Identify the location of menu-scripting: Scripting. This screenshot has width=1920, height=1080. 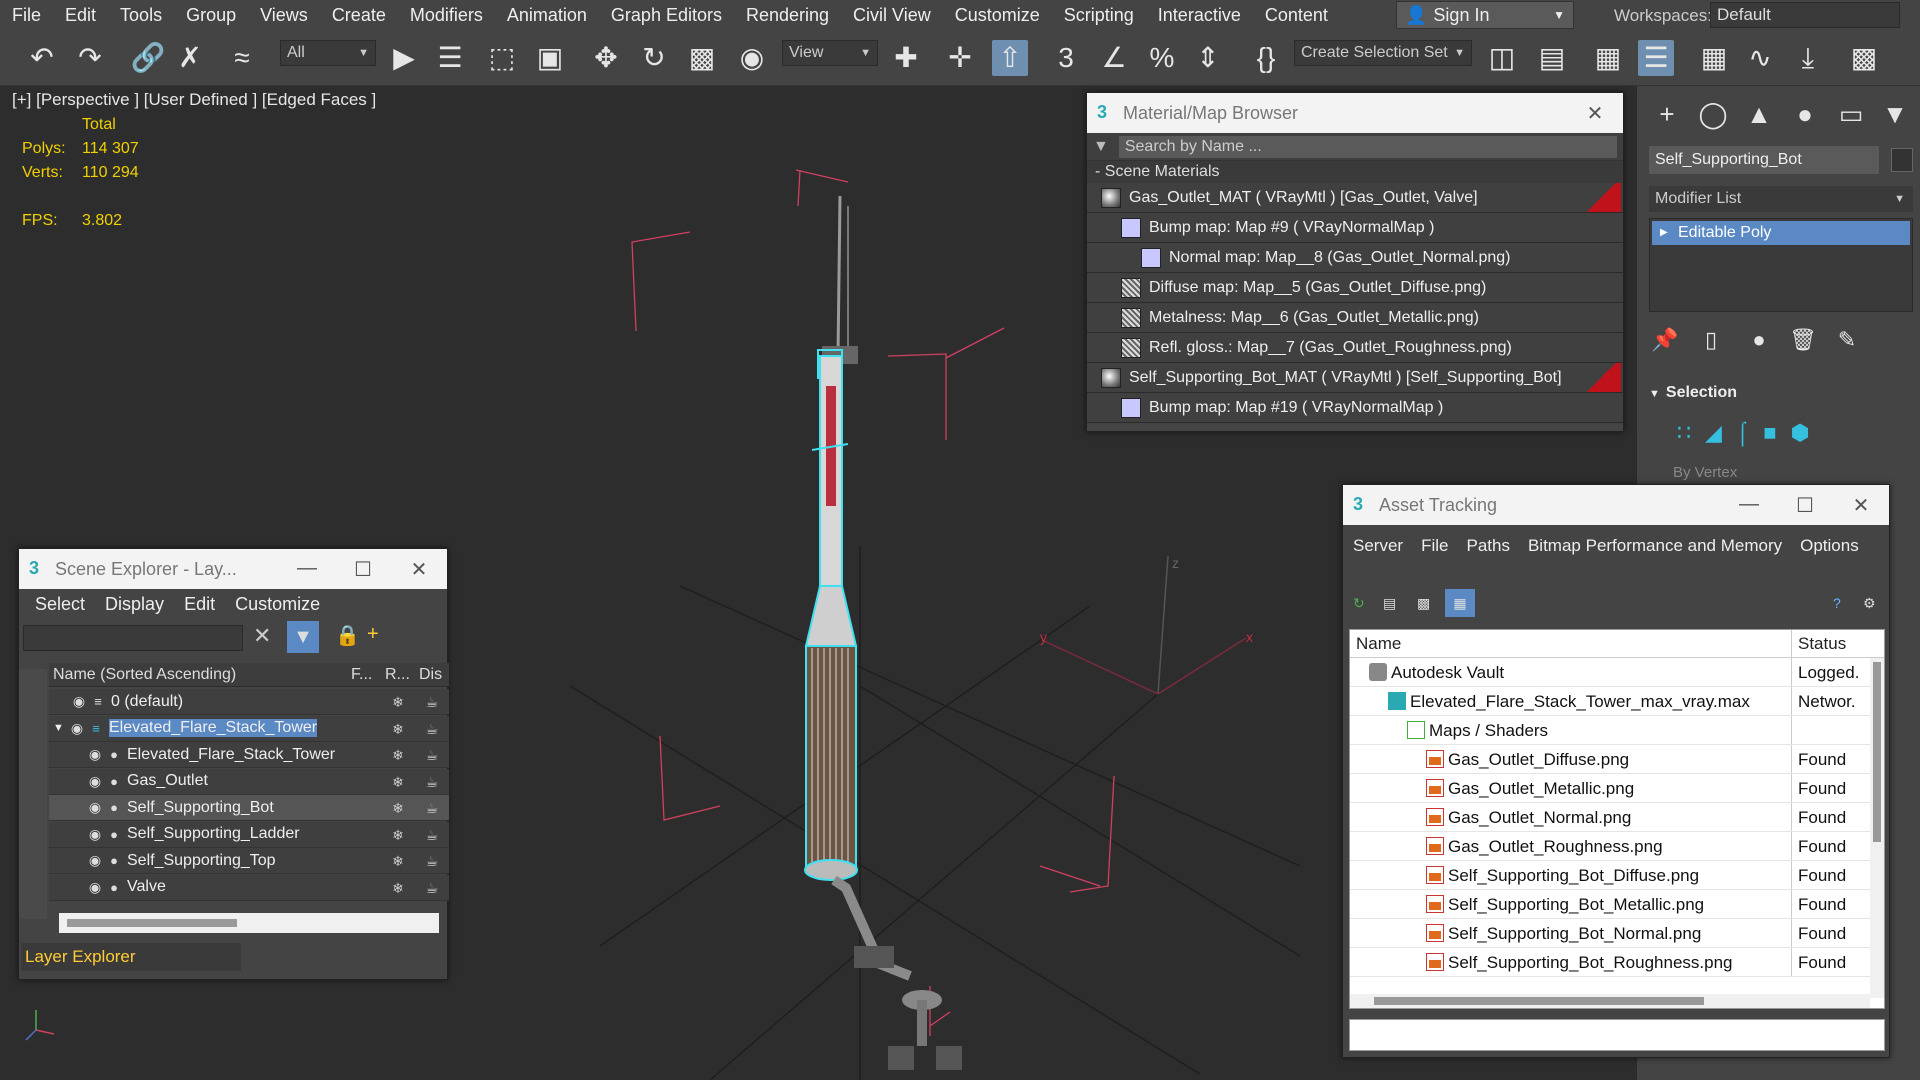
(1099, 15).